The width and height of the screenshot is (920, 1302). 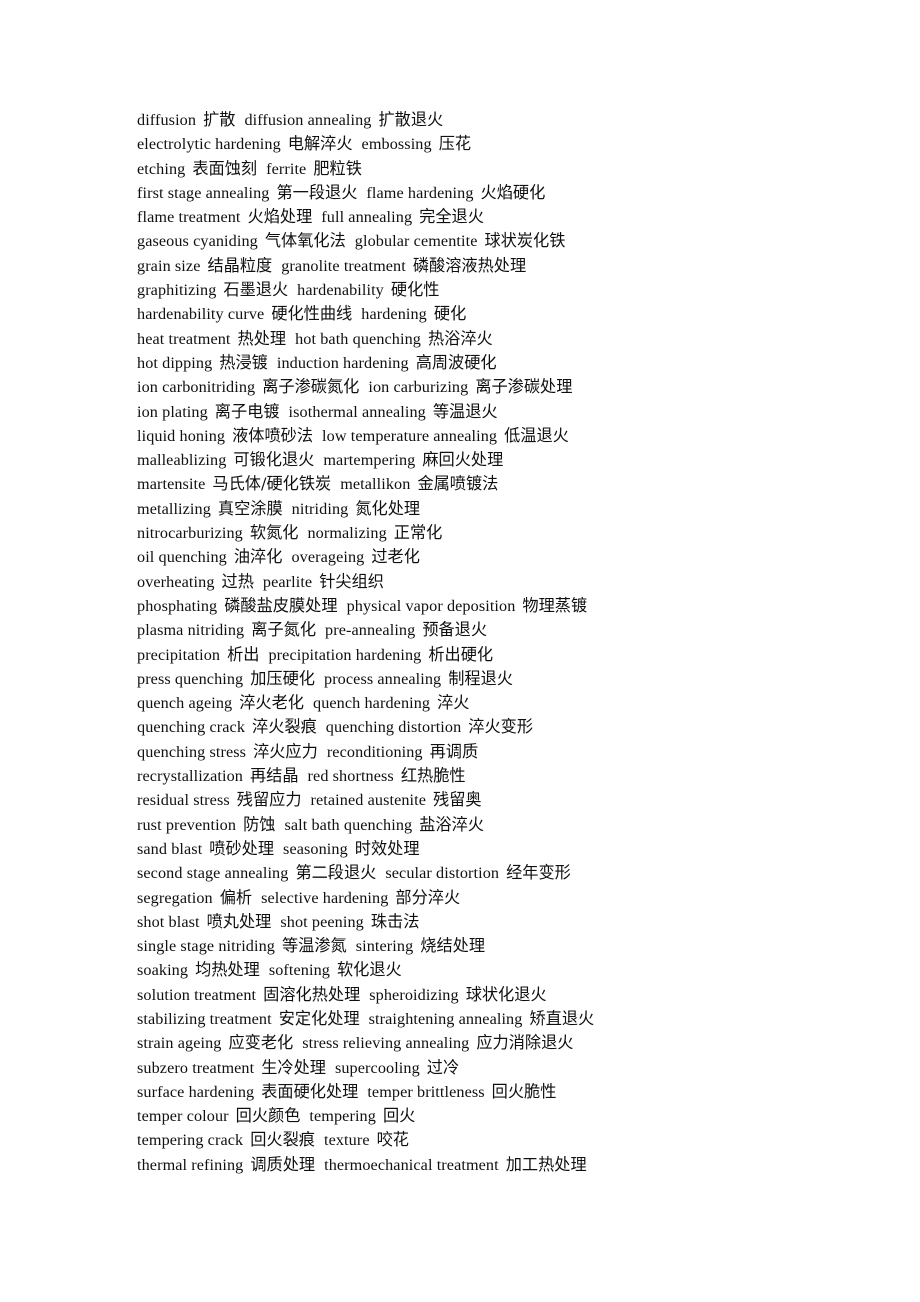 What do you see at coordinates (546, 1164) in the screenshot?
I see `glossary-gloss-chinese: 加工热处理` at bounding box center [546, 1164].